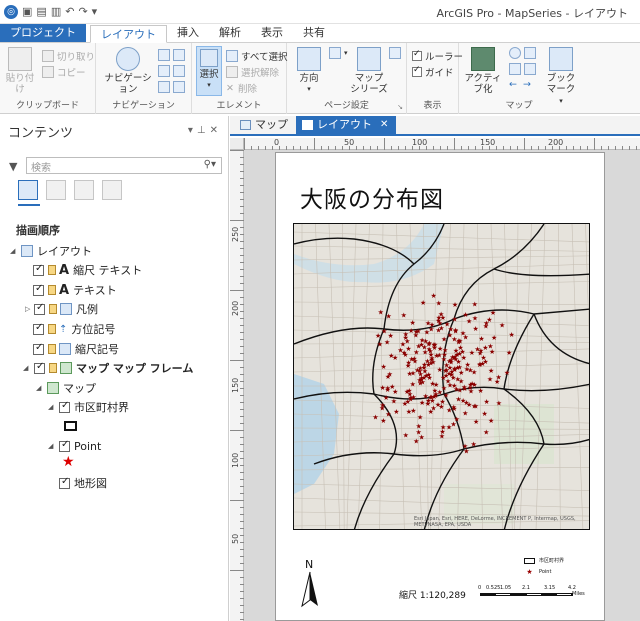  What do you see at coordinates (74, 329) in the screenshot?
I see `tree-node-north-arrow: ⇡ 方位記号` at bounding box center [74, 329].